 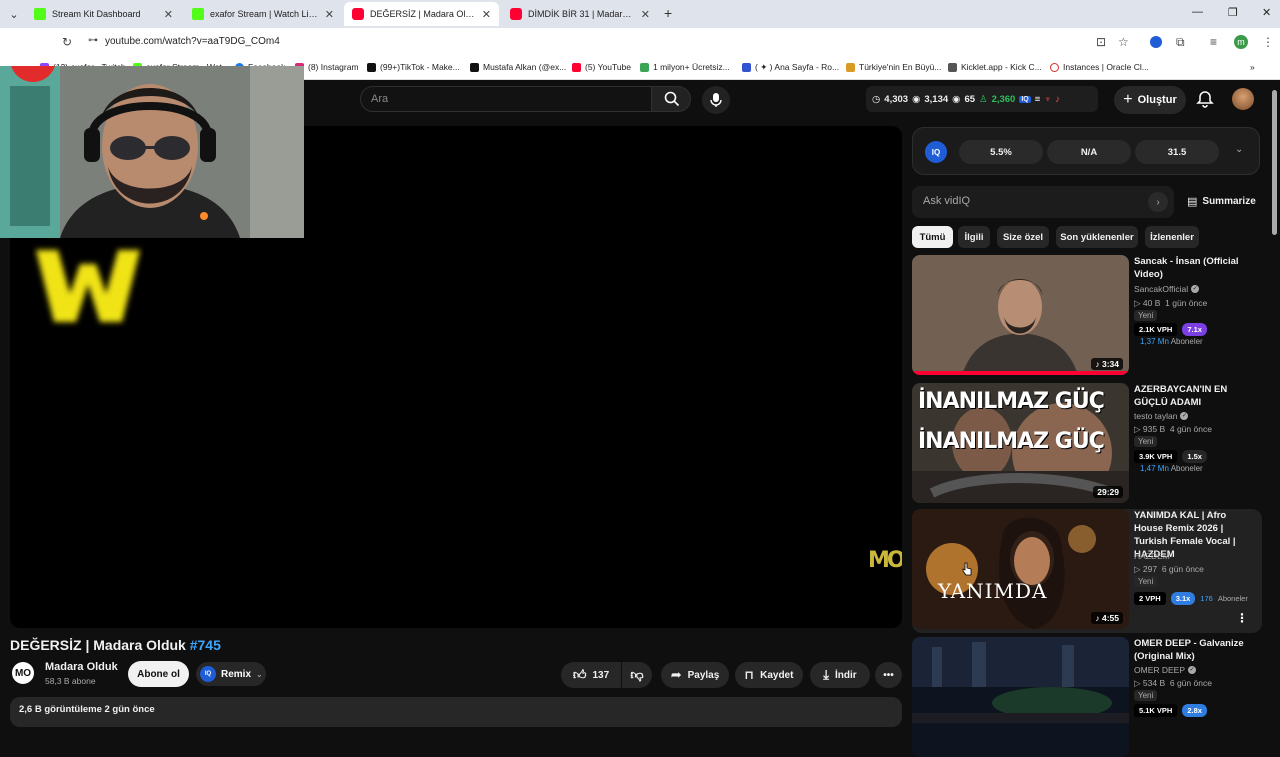 What do you see at coordinates (1038, 99) in the screenshot?
I see `menu-lines-icon: ≡` at bounding box center [1038, 99].